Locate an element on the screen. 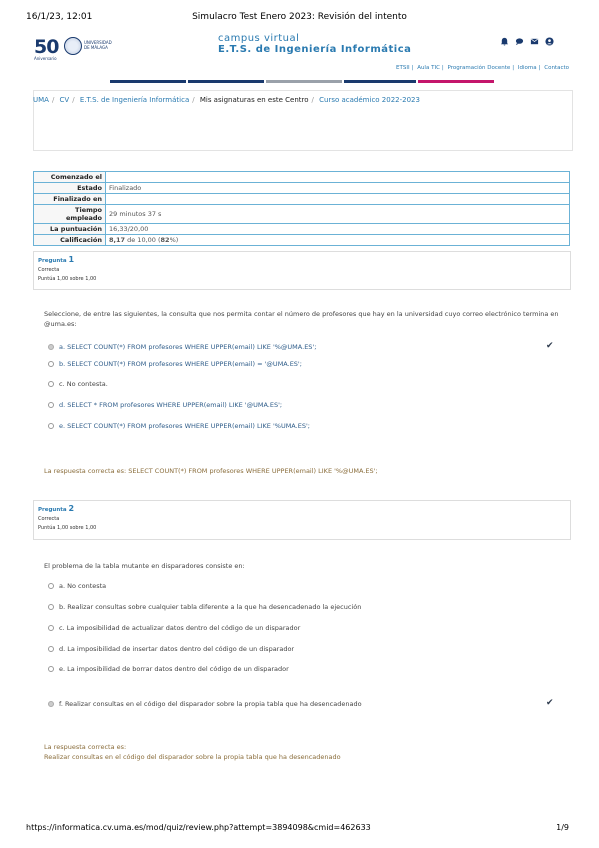 The height and width of the screenshot is (848, 599). nav-programacion: Programación Docente is located at coordinates (479, 68).